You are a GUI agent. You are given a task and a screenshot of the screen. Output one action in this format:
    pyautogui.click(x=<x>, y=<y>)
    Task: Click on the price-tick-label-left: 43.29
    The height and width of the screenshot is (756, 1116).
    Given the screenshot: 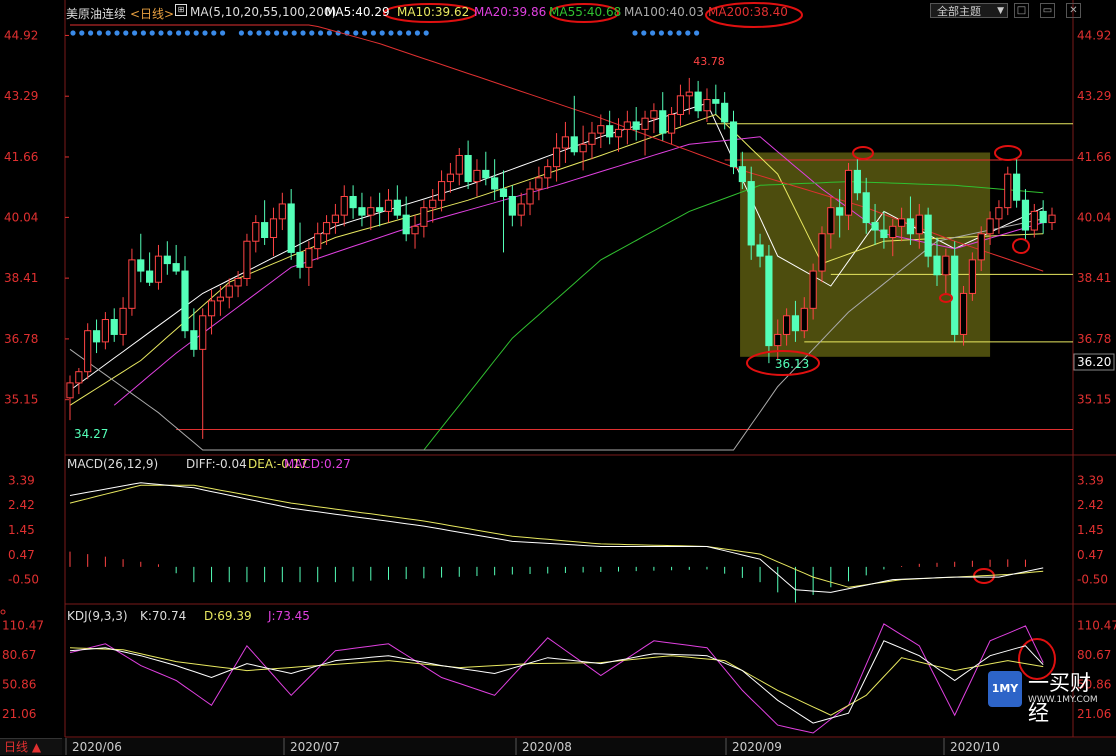 What is the action you would take?
    pyautogui.click(x=21, y=96)
    